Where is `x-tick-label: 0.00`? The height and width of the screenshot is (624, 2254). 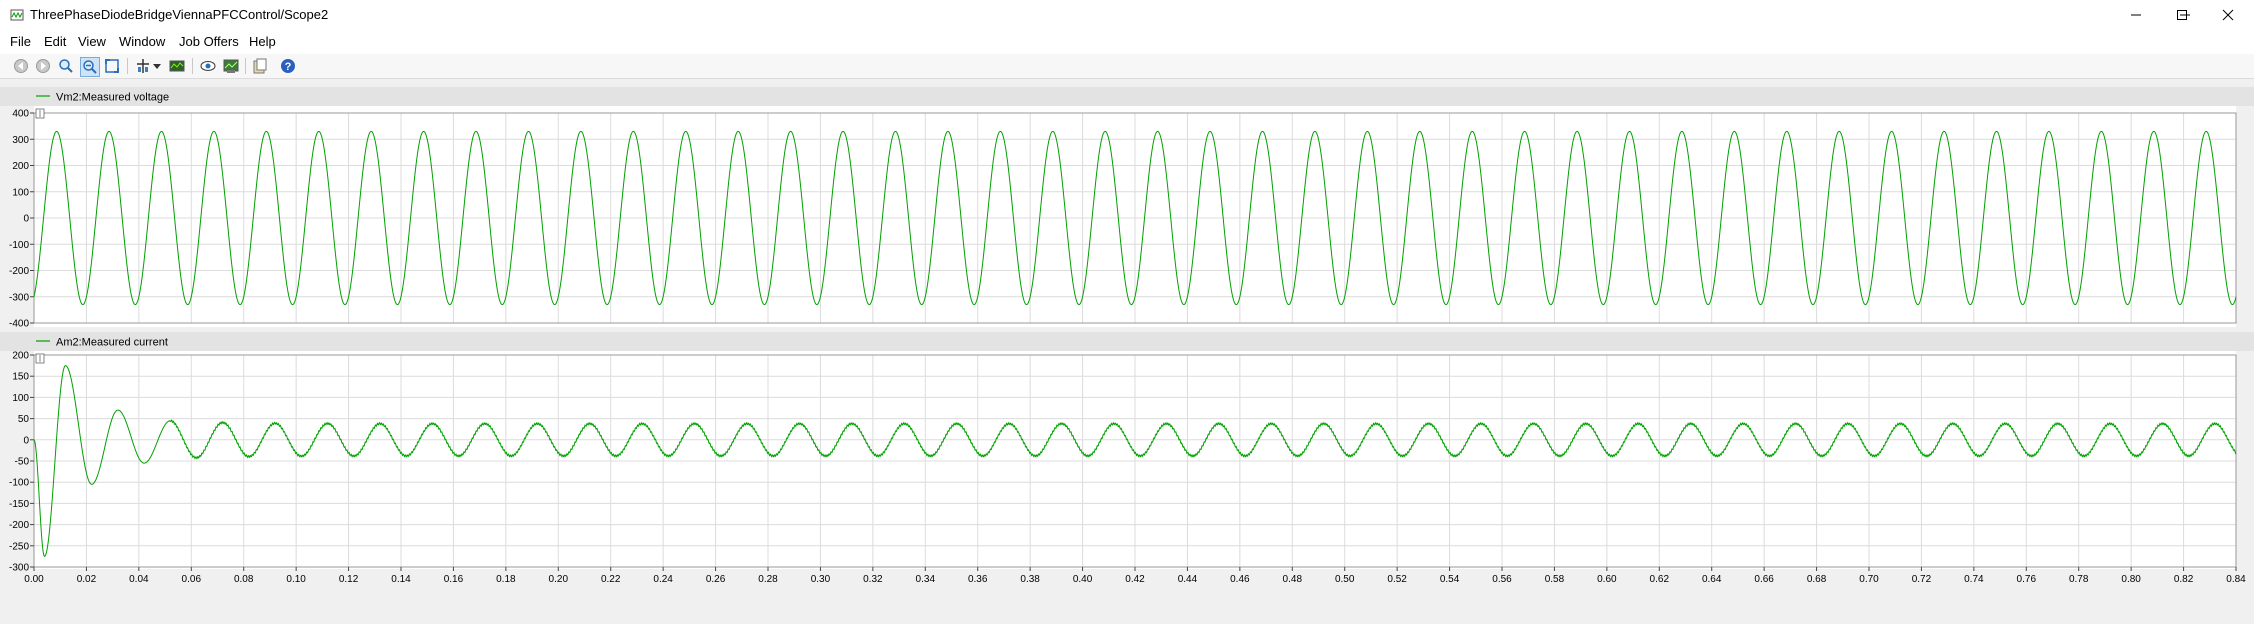
x-tick-label: 0.00 is located at coordinates (34, 579).